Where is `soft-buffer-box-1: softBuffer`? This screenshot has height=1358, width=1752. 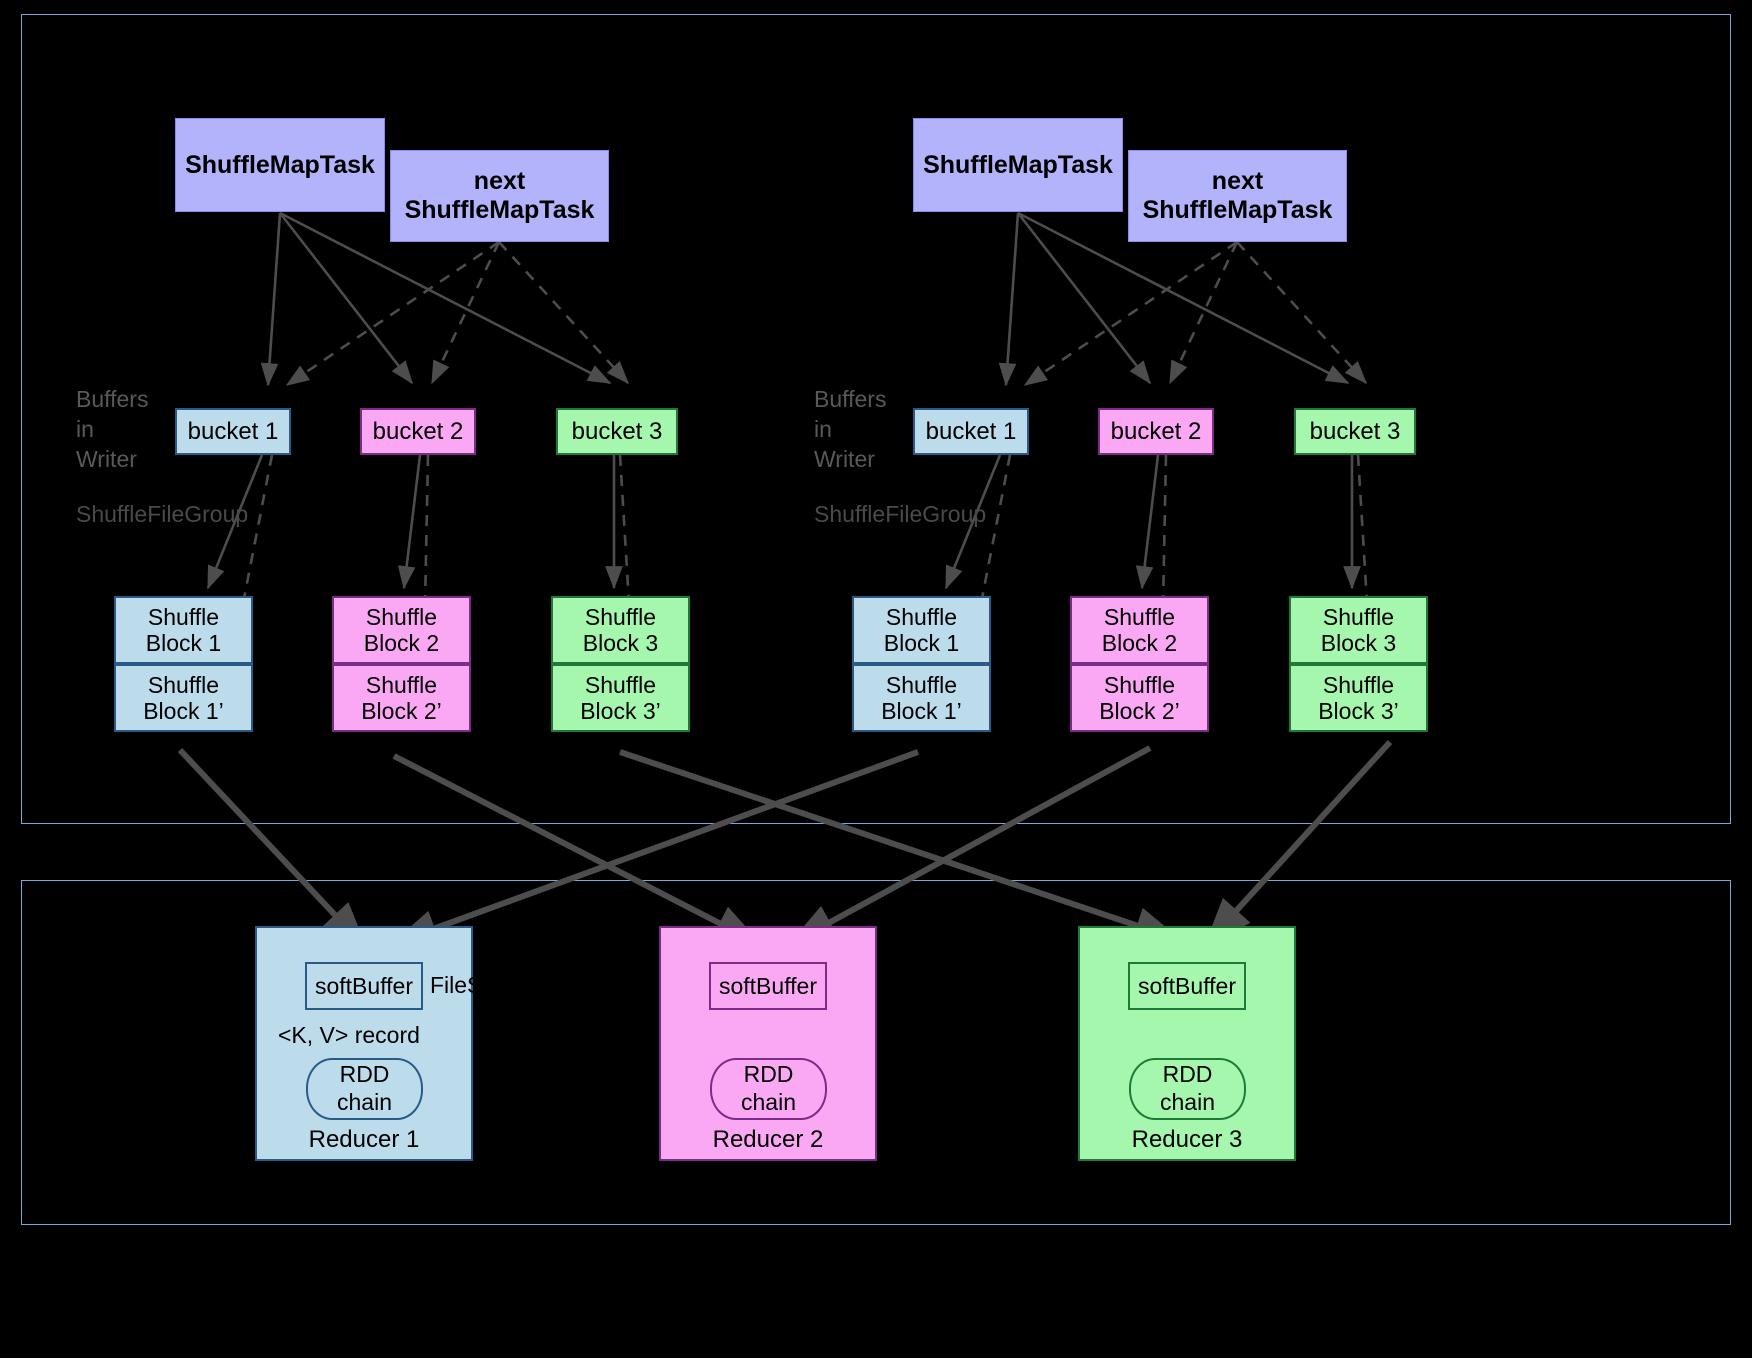
soft-buffer-box-1: softBuffer is located at coordinates (364, 986).